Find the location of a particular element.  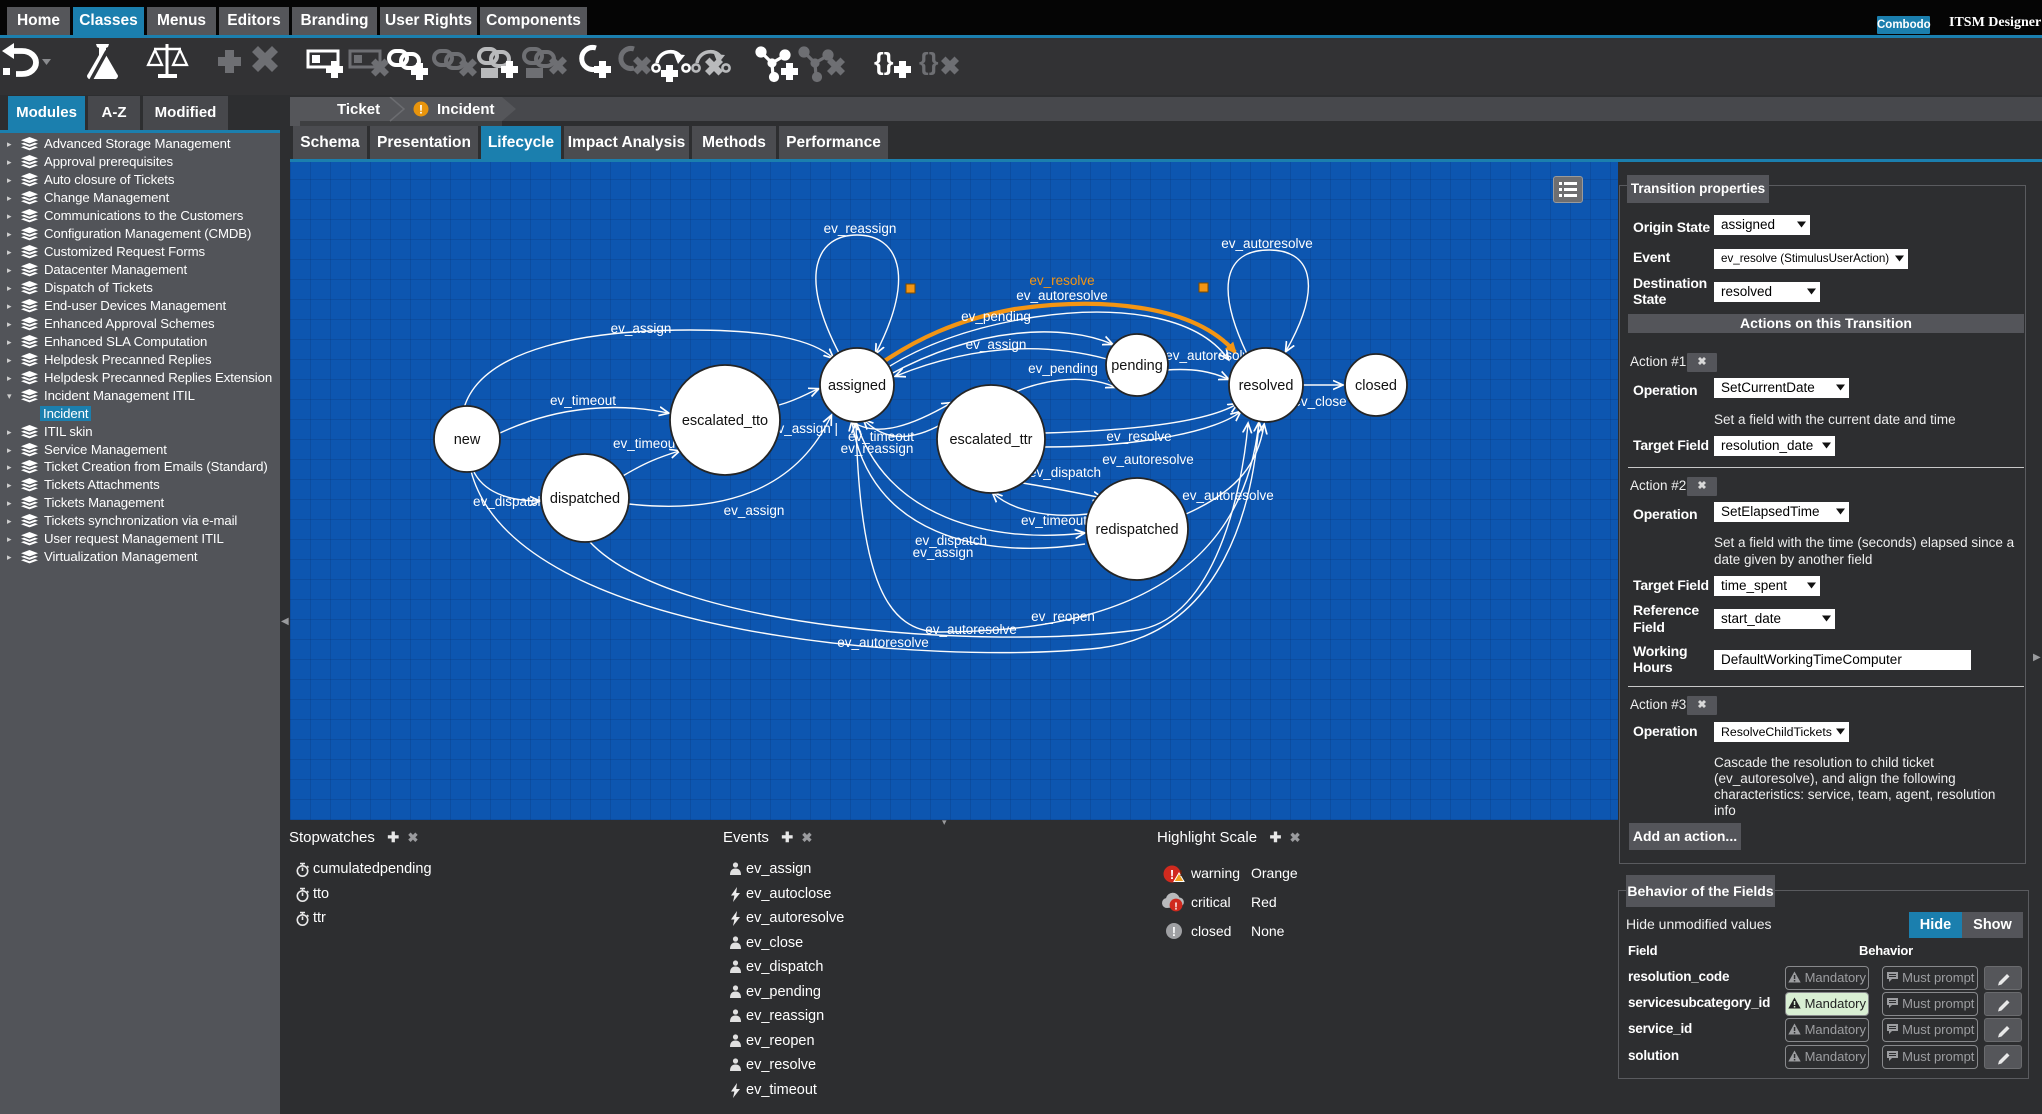

svg-text: assigned is located at coordinates (857, 386).